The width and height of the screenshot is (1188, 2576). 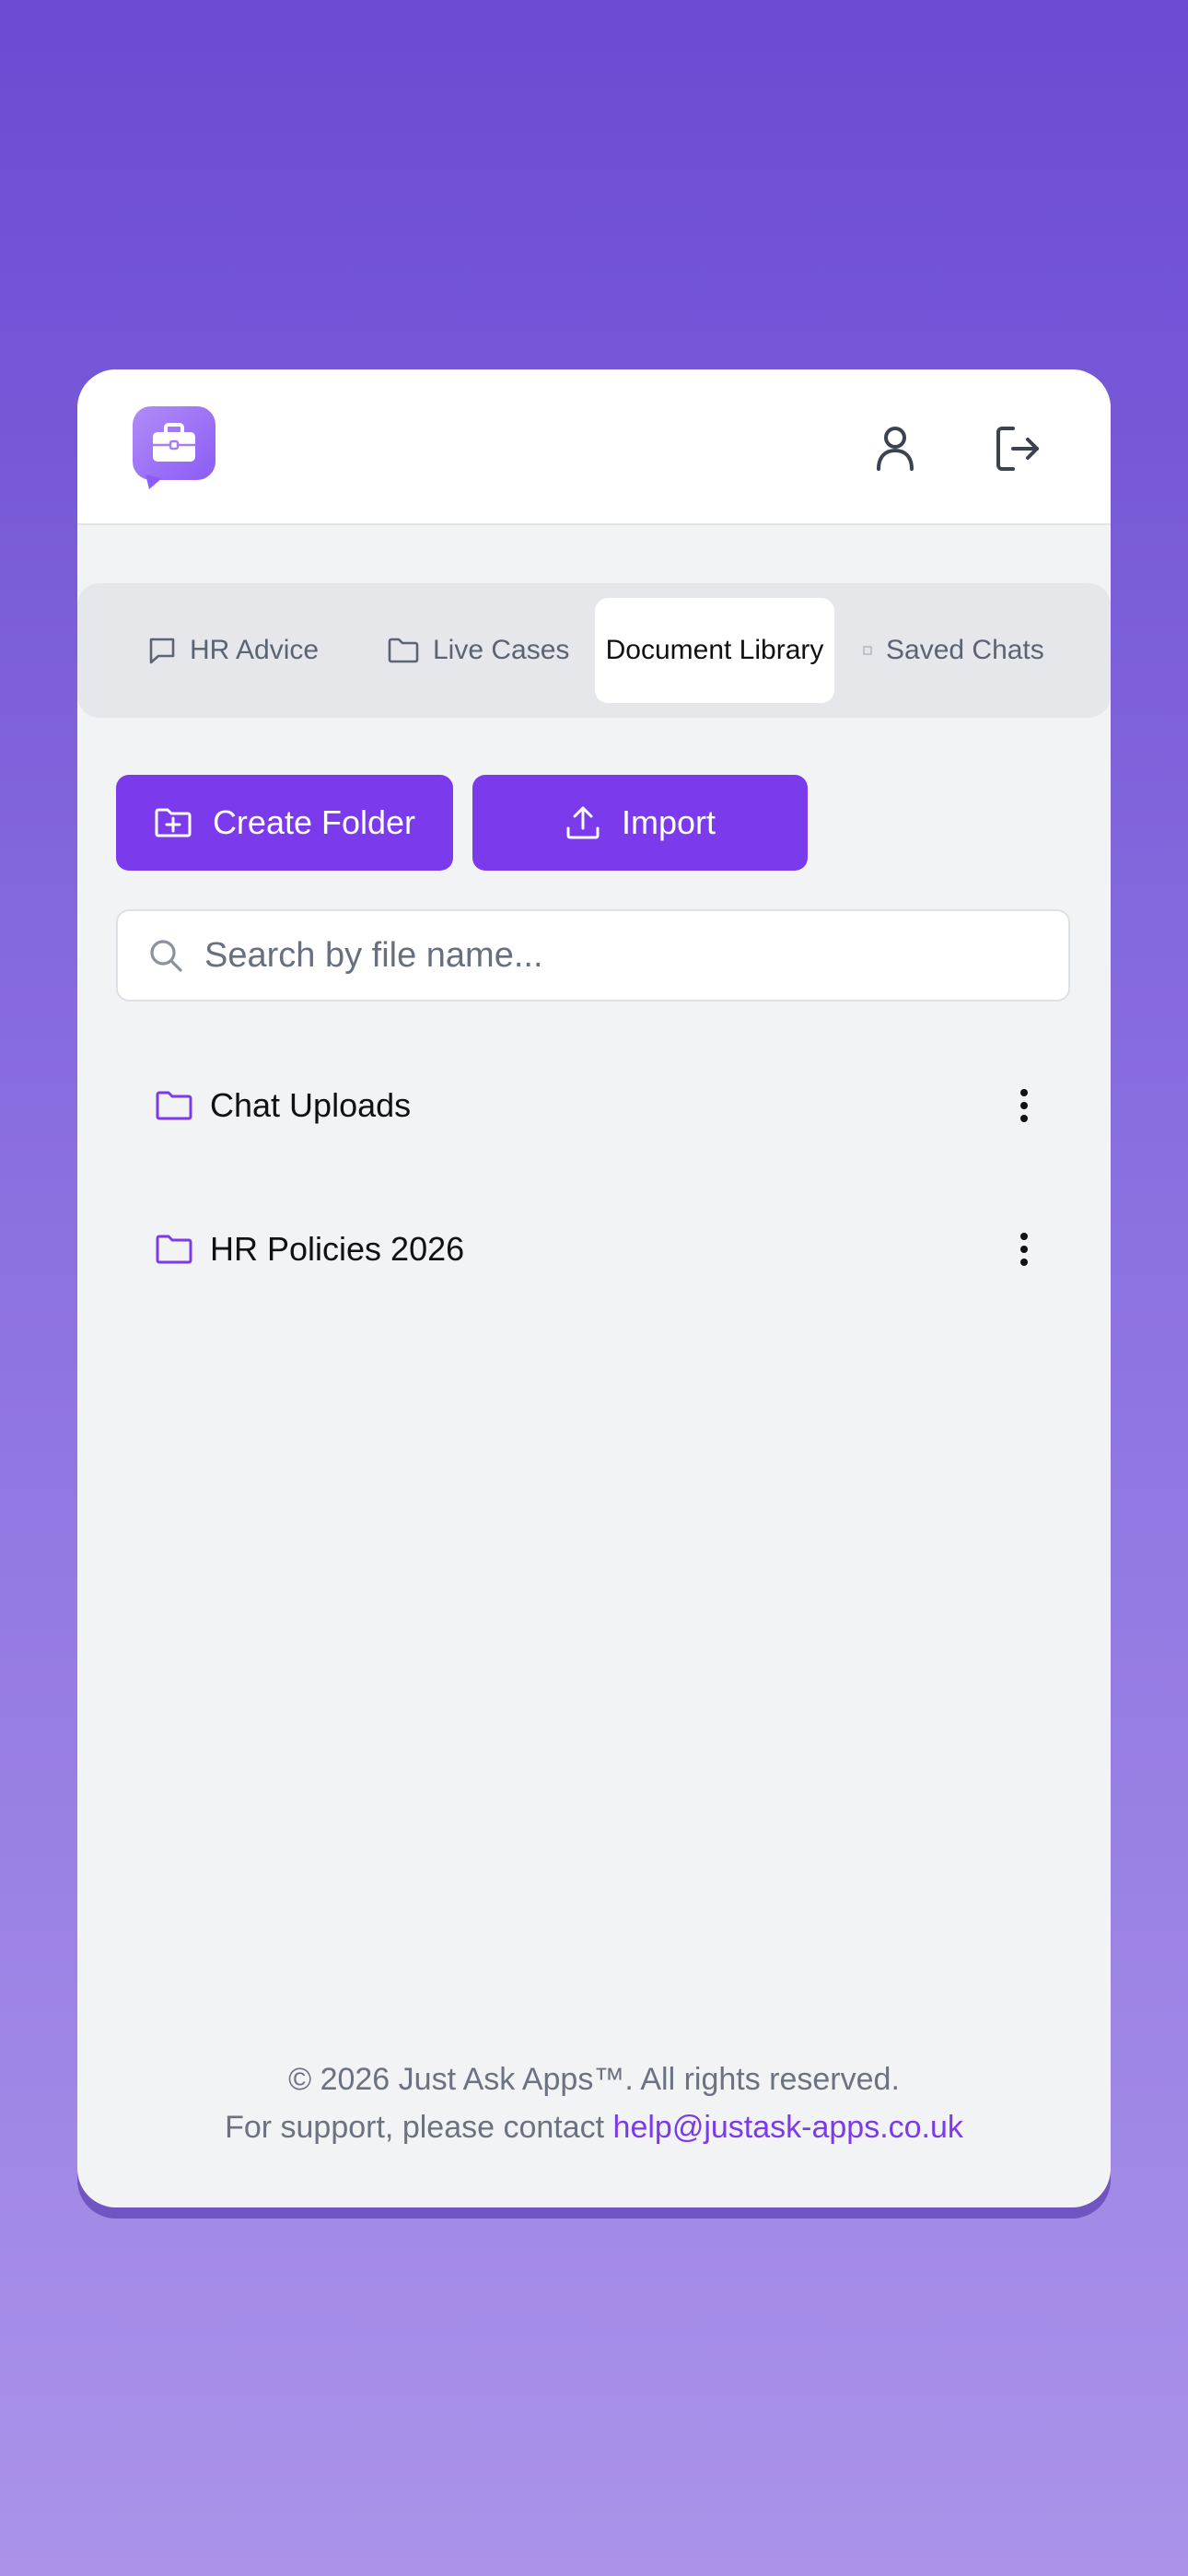 I want to click on tab-label: Saved Chats, so click(x=965, y=650).